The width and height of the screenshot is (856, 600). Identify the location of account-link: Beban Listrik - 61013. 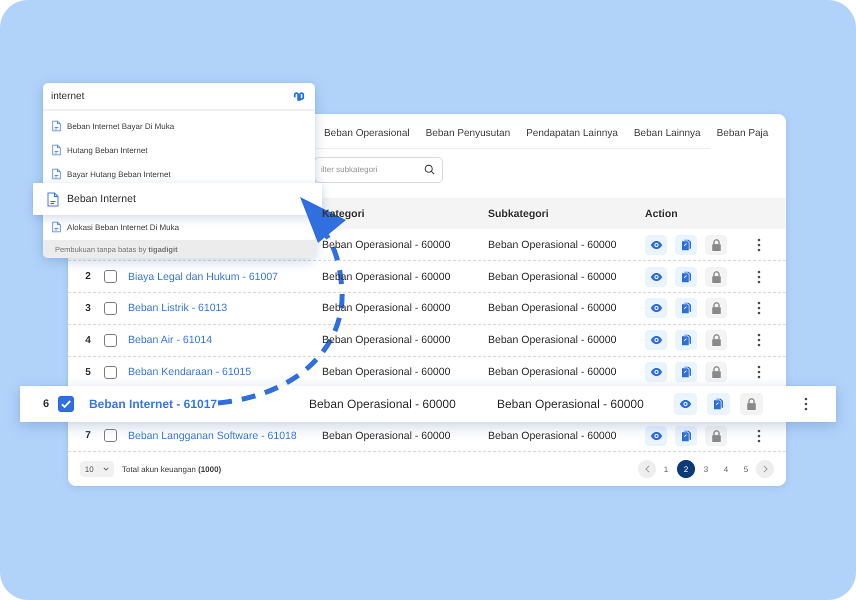
(225, 308).